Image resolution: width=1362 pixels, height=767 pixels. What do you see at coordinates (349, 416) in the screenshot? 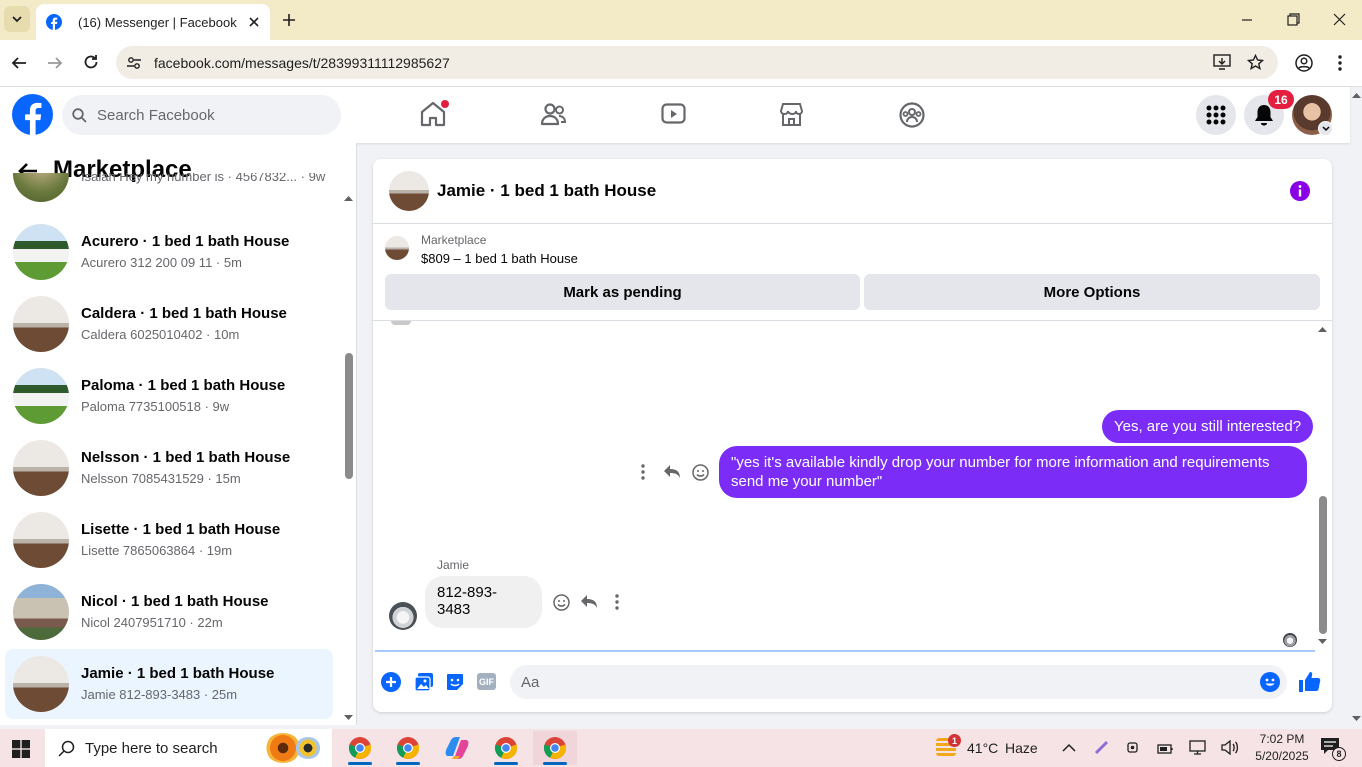
I see `sidebar-scrollbar-thumb` at bounding box center [349, 416].